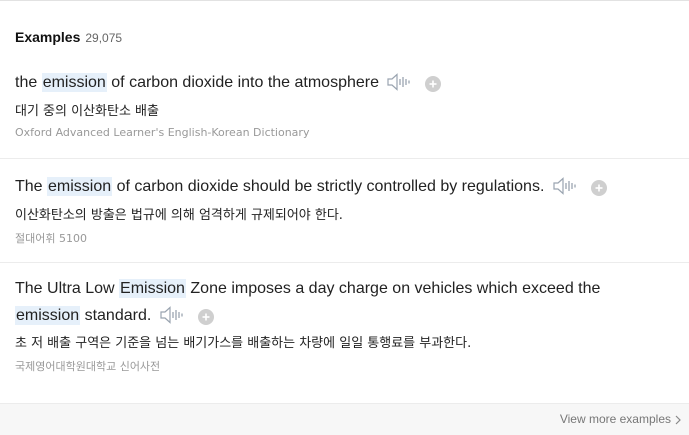 The width and height of the screenshot is (689, 435). Describe the element at coordinates (678, 419) in the screenshot. I see `chevron-right-icon` at that location.